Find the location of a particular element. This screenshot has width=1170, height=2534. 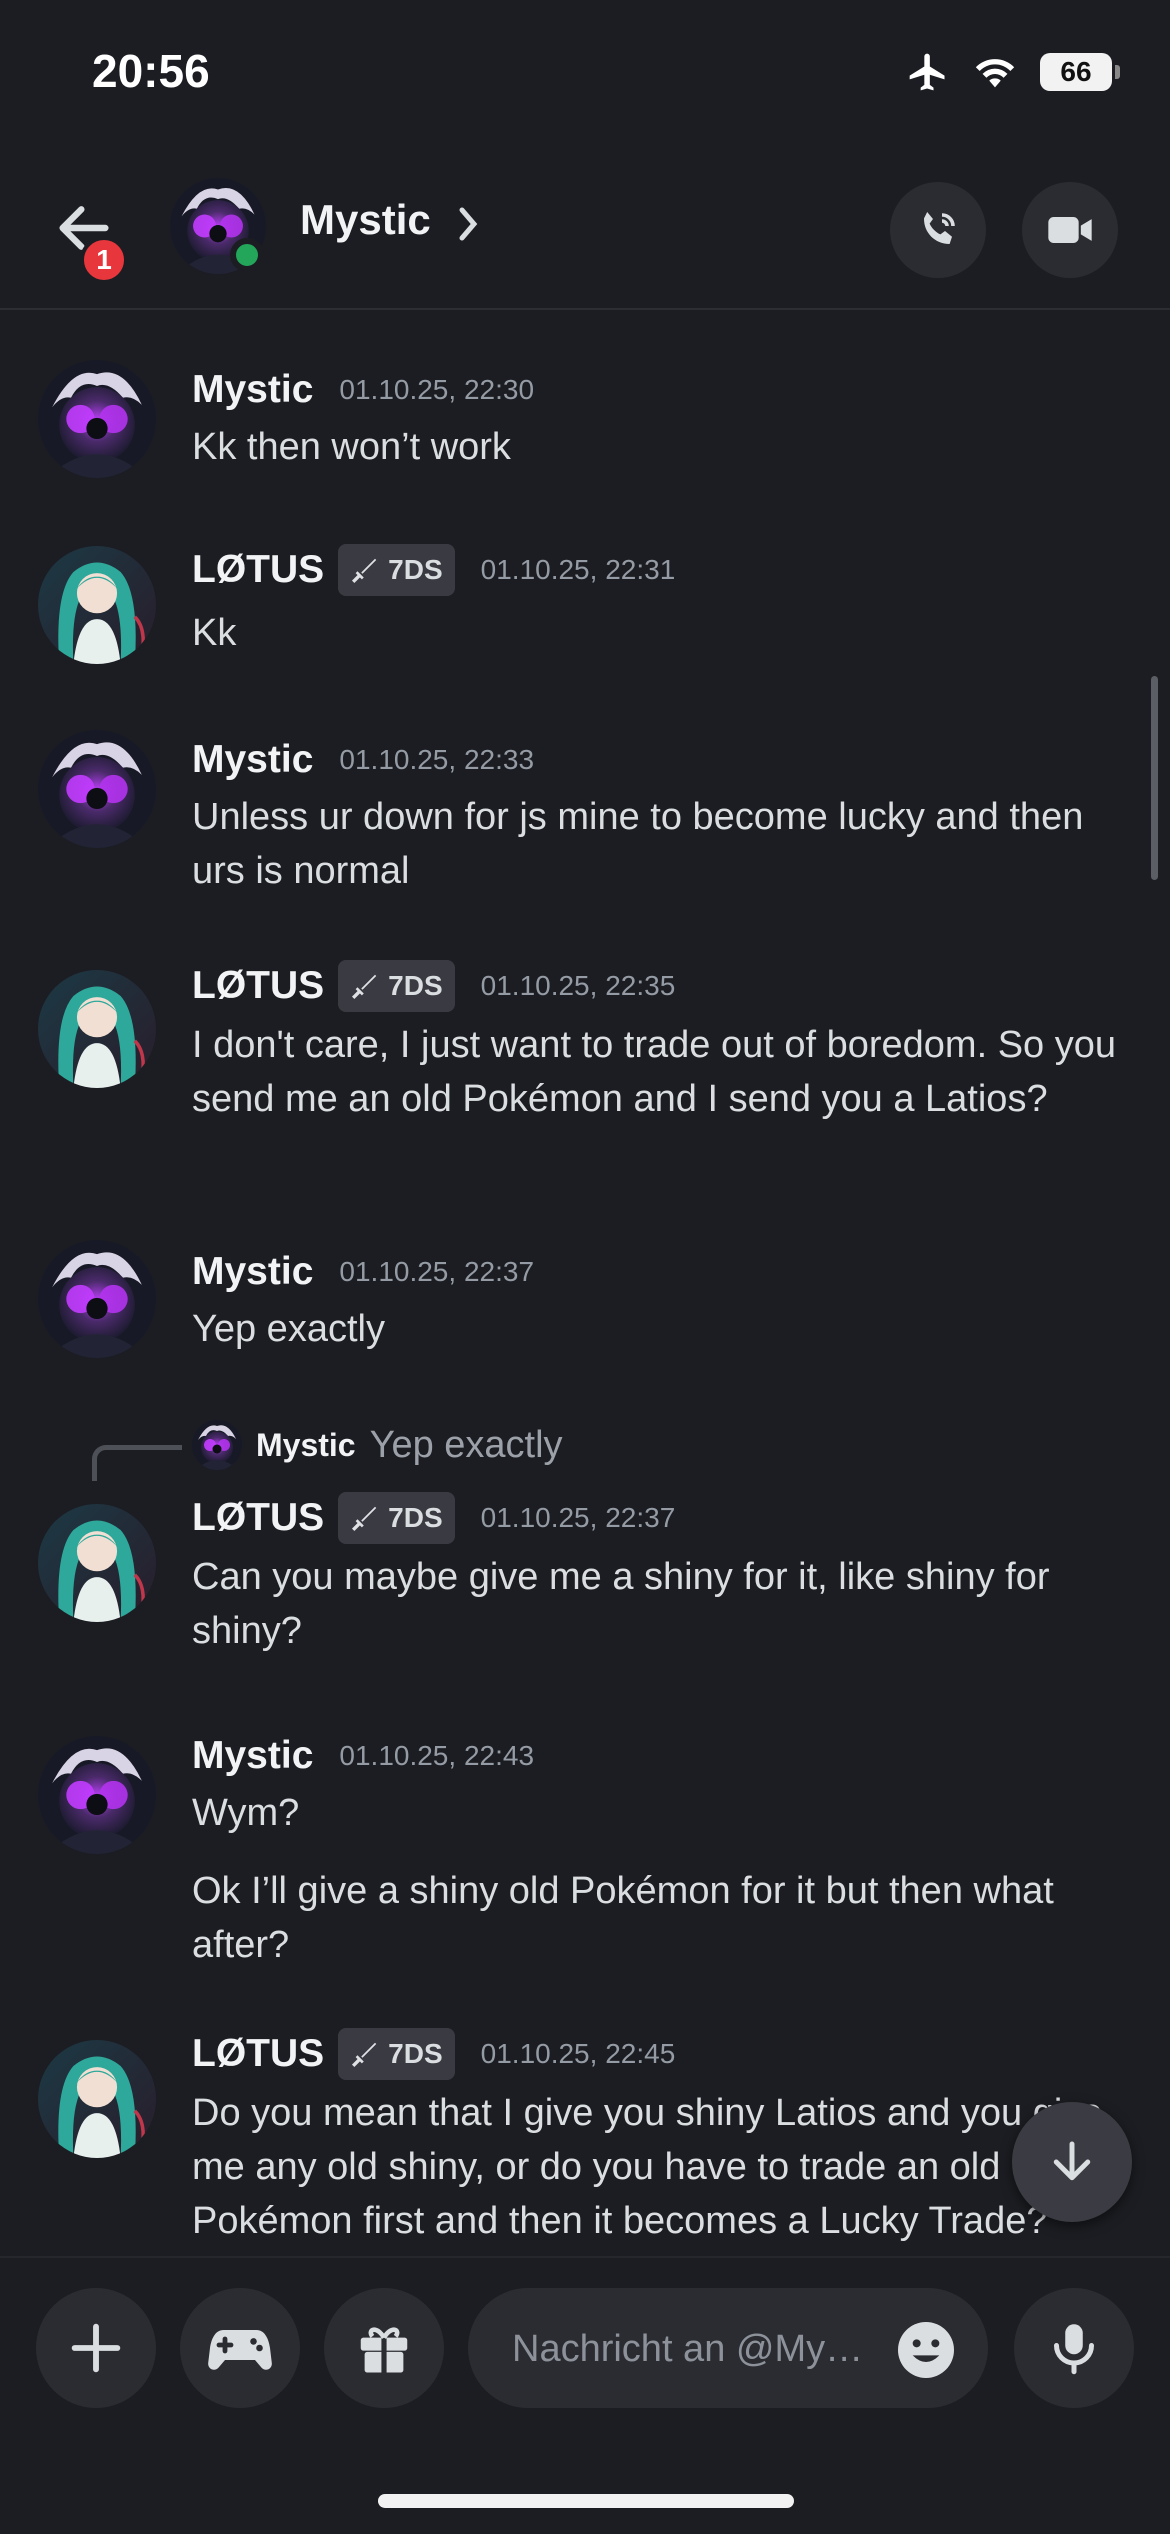

battery-indicator: 66 is located at coordinates (1080, 72).